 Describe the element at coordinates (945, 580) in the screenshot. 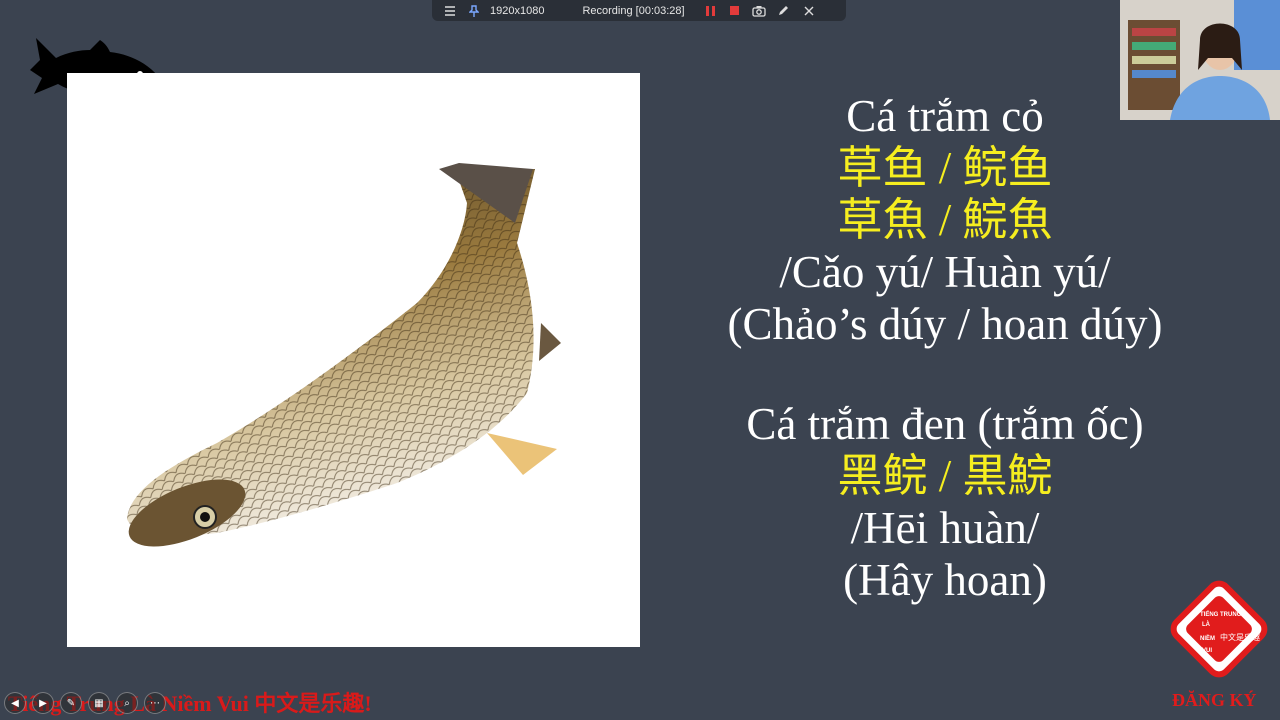

I see `reading-guide: (Hây hoan)` at that location.